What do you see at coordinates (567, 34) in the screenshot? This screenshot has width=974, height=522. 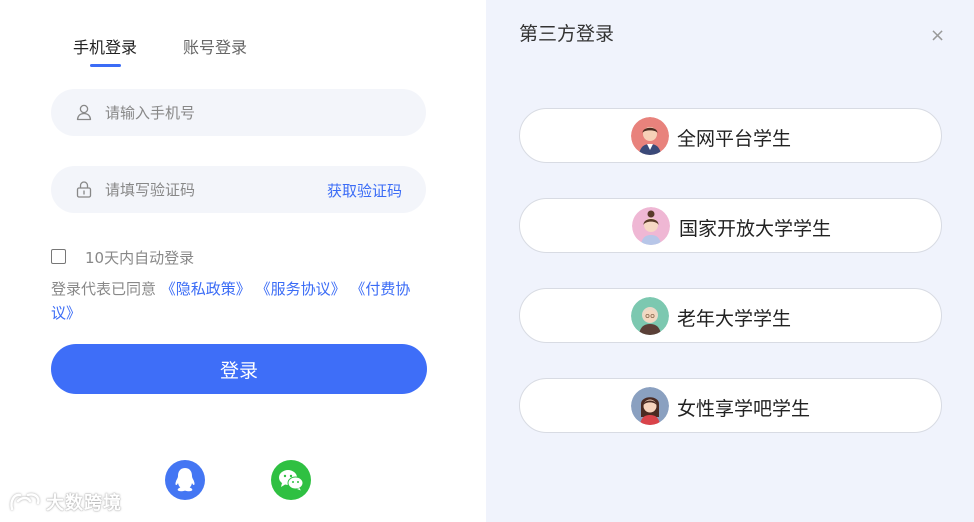 I see `third-party-title: 第三方登录` at bounding box center [567, 34].